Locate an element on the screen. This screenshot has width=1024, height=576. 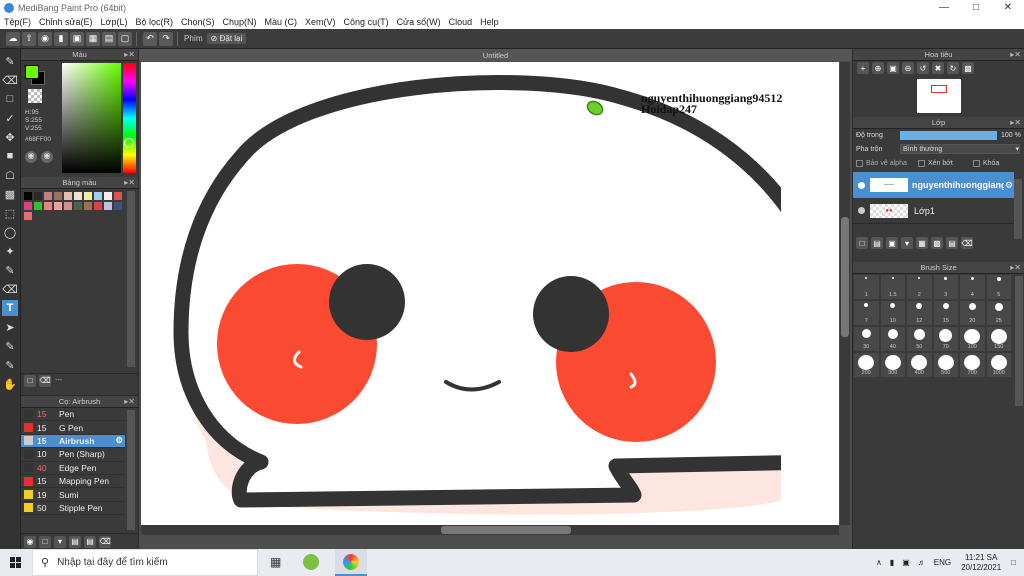
flip-icon: ▩ is located at coordinates (968, 68).